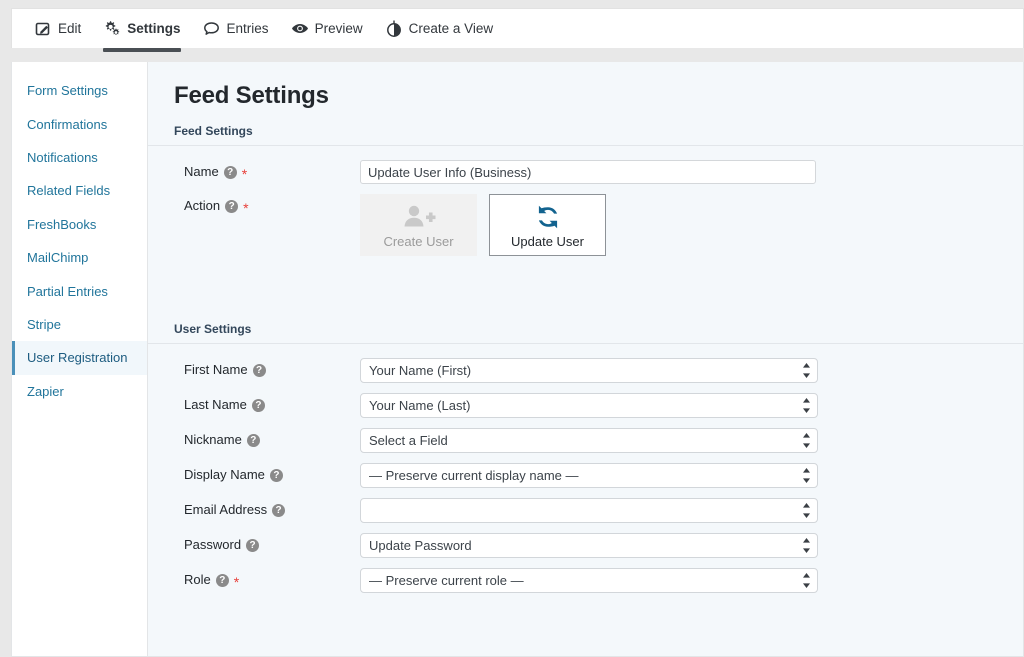  I want to click on email-address-select, so click(589, 510).